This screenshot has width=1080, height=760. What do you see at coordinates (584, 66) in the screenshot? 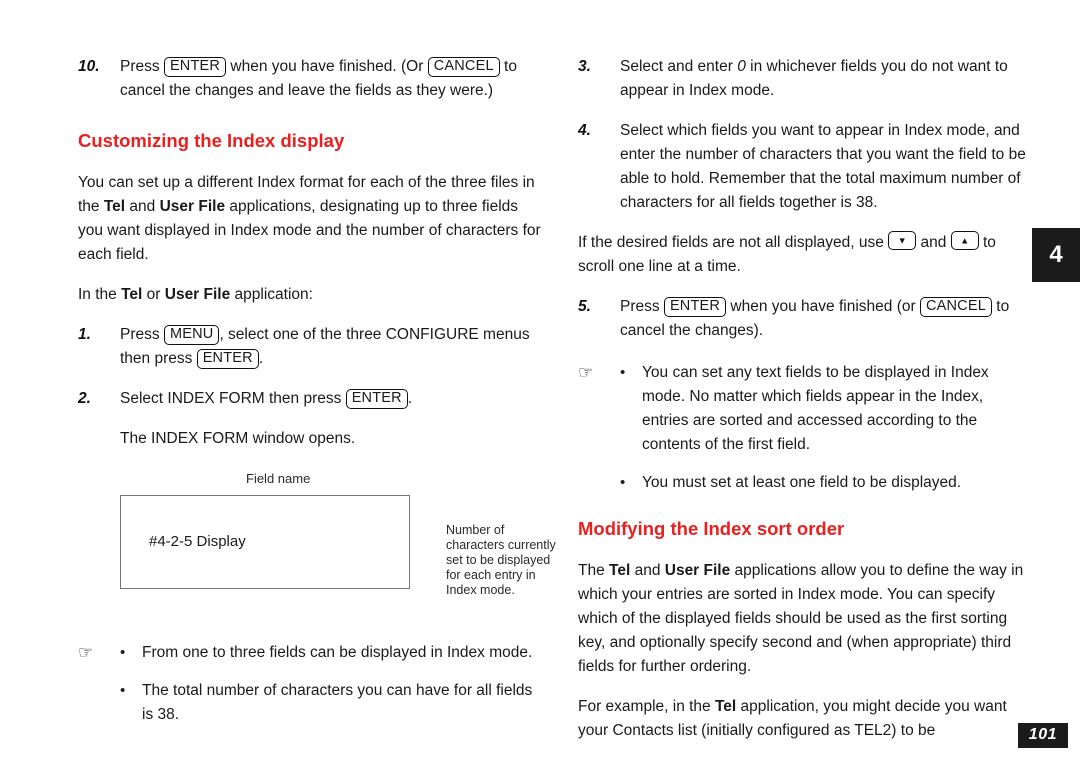
I see `step-number: 3.` at bounding box center [584, 66].